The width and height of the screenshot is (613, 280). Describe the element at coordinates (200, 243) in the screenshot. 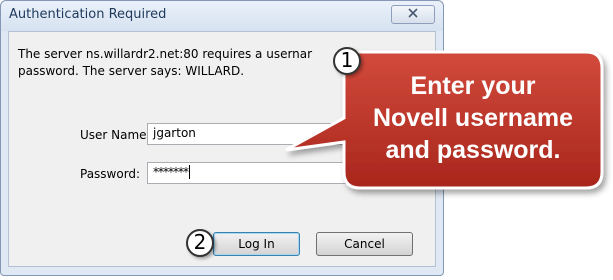

I see `step-2-badge: 2` at that location.